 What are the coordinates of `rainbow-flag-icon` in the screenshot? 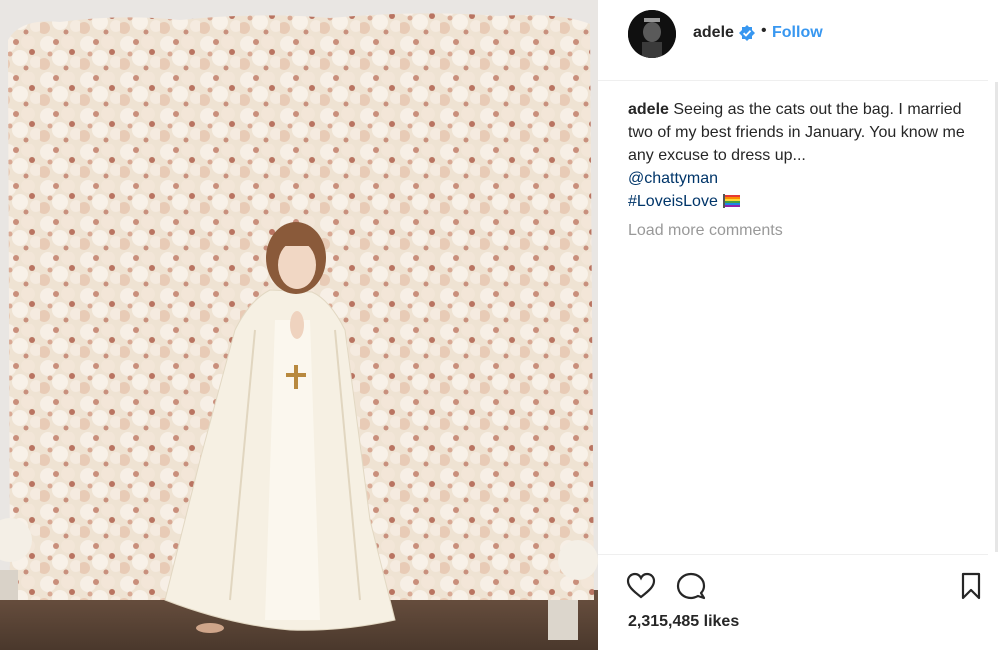 It's located at (731, 201).